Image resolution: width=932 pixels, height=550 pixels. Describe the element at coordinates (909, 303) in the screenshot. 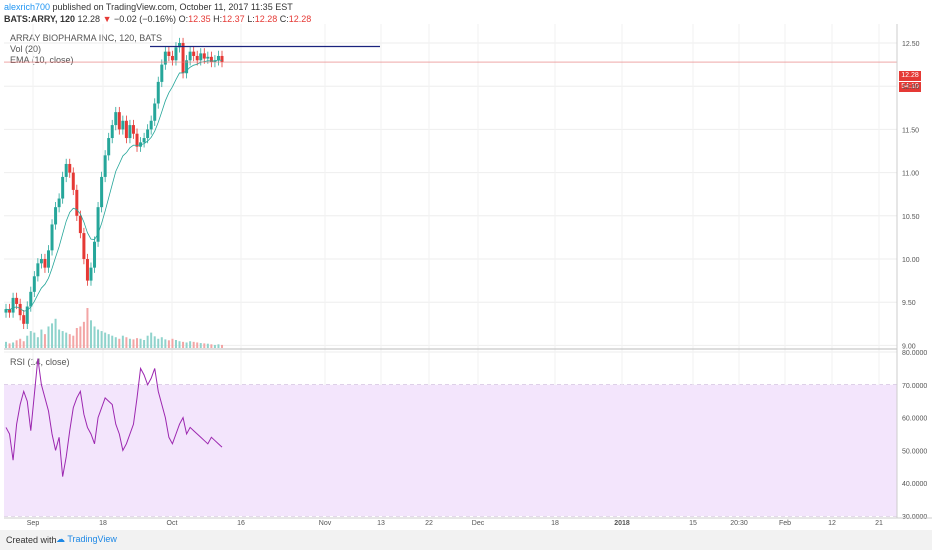

I see `price-tick-label: 9.50` at that location.